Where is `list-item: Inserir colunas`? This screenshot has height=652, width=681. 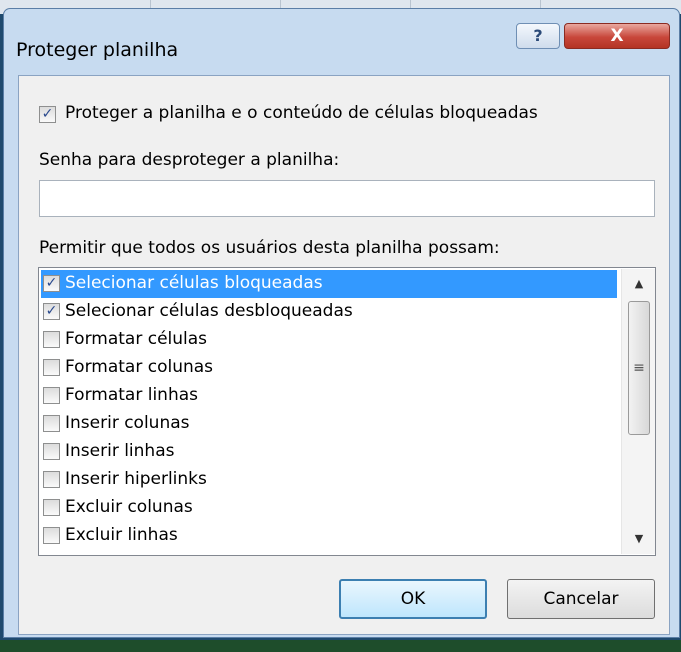 list-item: Inserir colunas is located at coordinates (329, 424).